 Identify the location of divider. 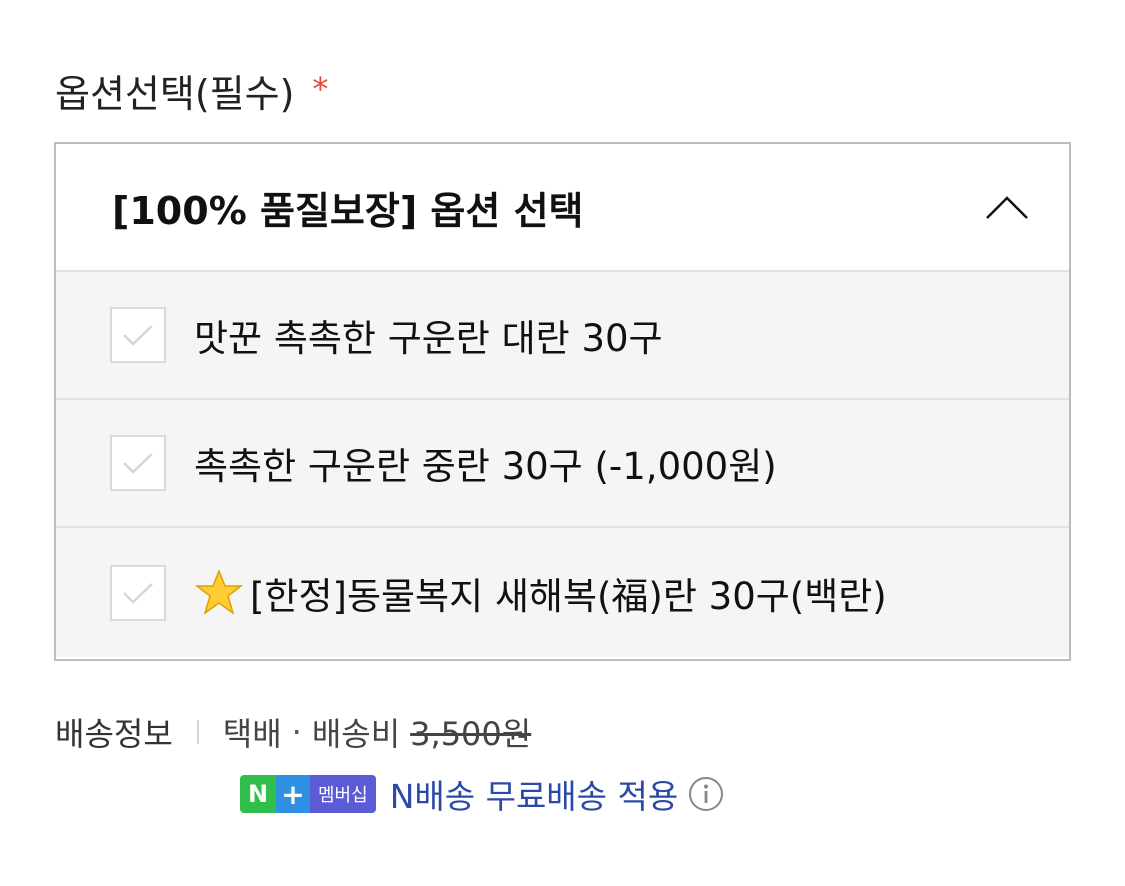
(197, 732).